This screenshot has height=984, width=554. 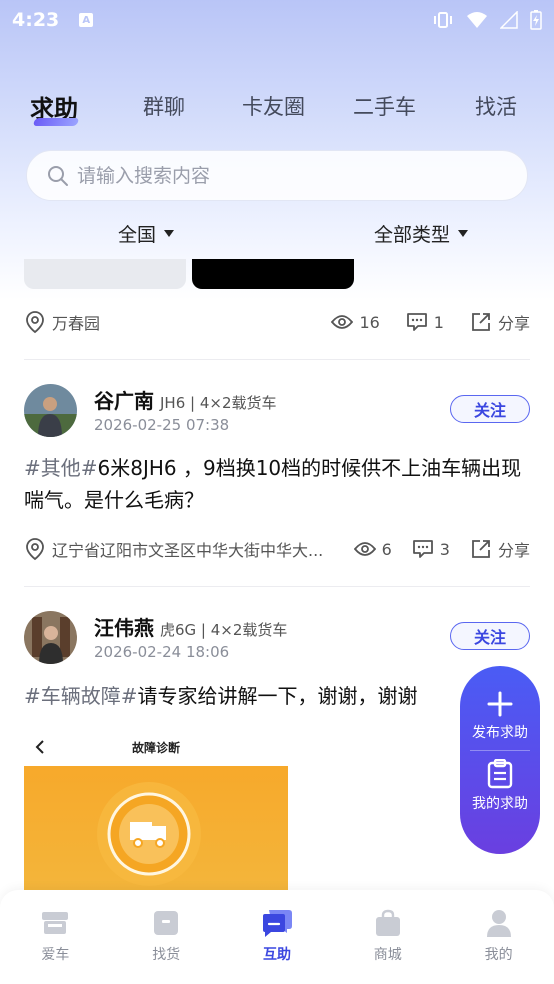 I want to click on user-vehicle-tag: 虎6G | 4×2载货车, so click(x=224, y=630).